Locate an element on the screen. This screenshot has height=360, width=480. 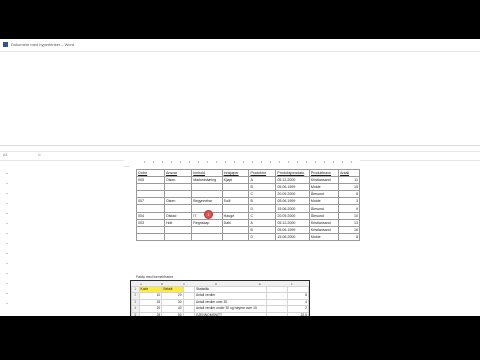
table-header-cell: Produktnr is located at coordinates (262, 173).